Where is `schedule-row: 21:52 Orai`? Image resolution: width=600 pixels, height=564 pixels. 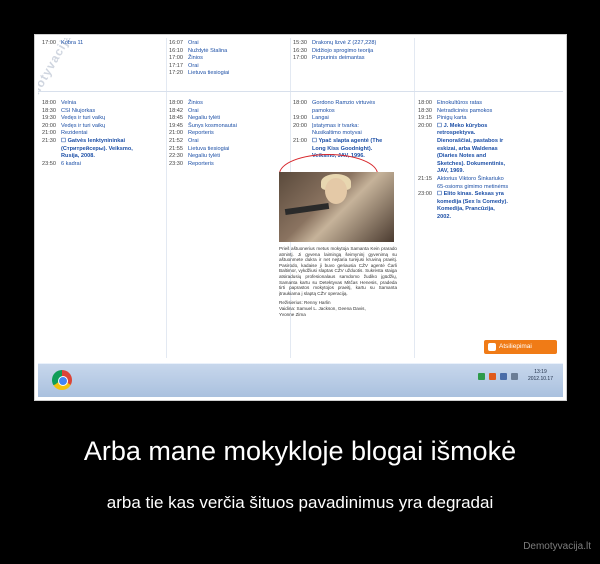
schedule-row: 21:52 Orai is located at coordinates (228, 142).